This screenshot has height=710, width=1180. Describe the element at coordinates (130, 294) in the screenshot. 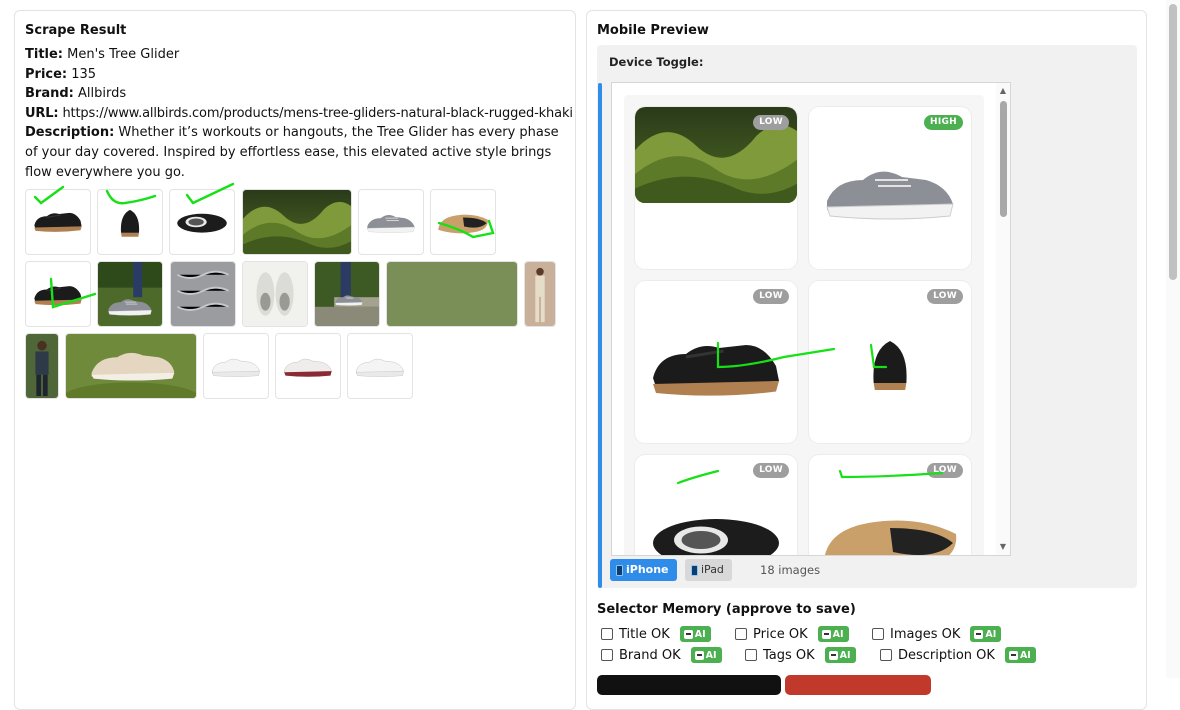

I see `thumbnail-grey-shoe-lifestyle` at that location.